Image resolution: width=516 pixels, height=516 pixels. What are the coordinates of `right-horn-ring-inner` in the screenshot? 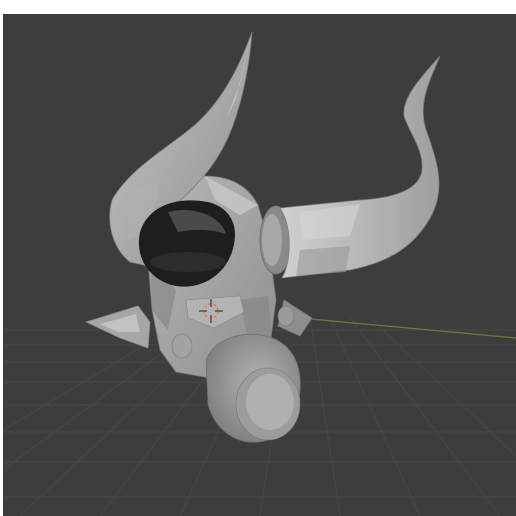 It's located at (272, 240).